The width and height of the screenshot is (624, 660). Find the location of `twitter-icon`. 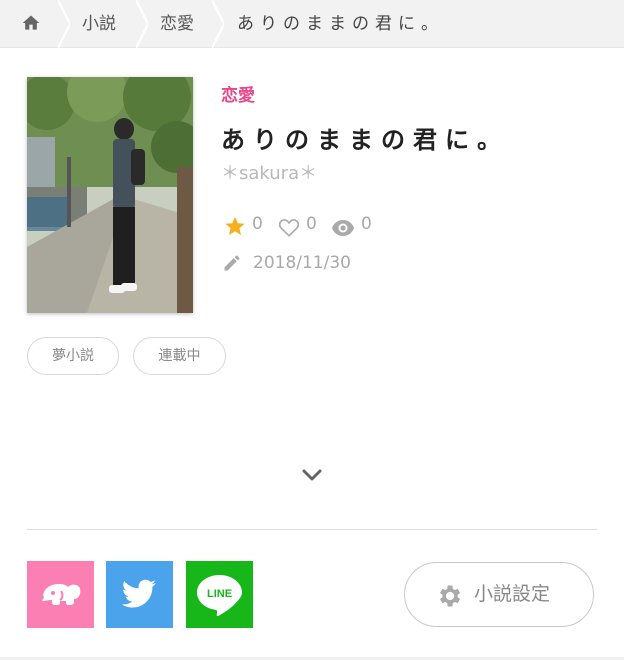

twitter-icon is located at coordinates (138, 593).